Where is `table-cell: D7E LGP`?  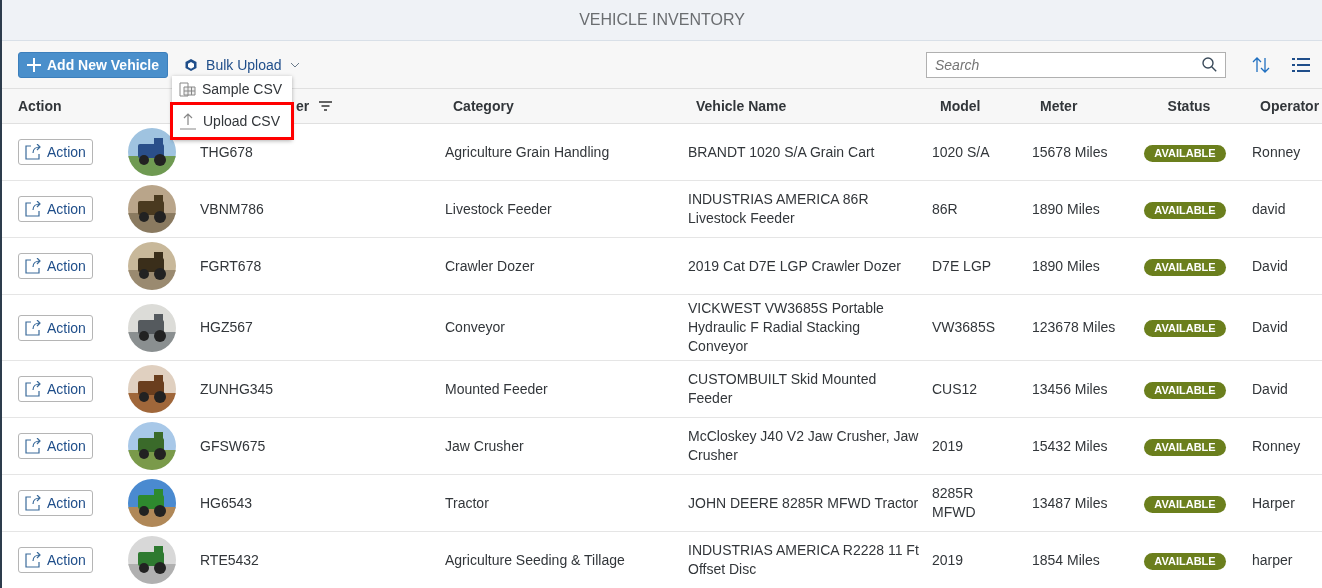
table-cell: D7E LGP is located at coordinates (962, 265).